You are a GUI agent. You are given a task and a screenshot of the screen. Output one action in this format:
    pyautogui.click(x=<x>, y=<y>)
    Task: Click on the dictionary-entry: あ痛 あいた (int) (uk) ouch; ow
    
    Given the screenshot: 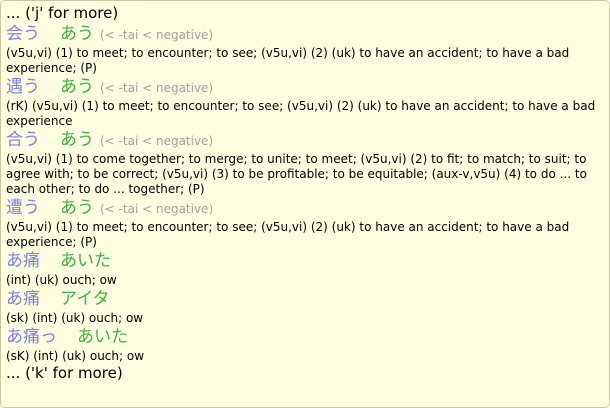 What is the action you would take?
    pyautogui.click(x=305, y=269)
    